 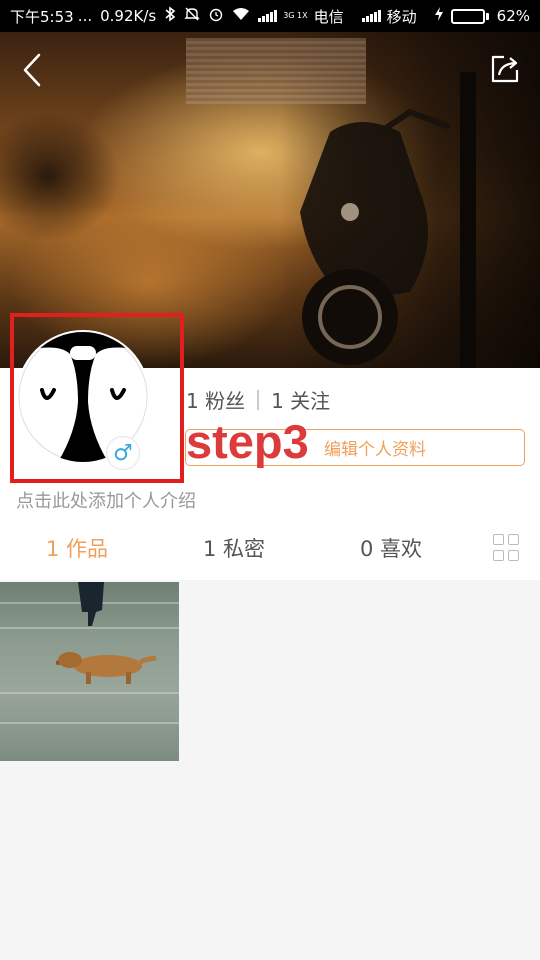 I want to click on battery-percent: 62%, so click(x=513, y=16).